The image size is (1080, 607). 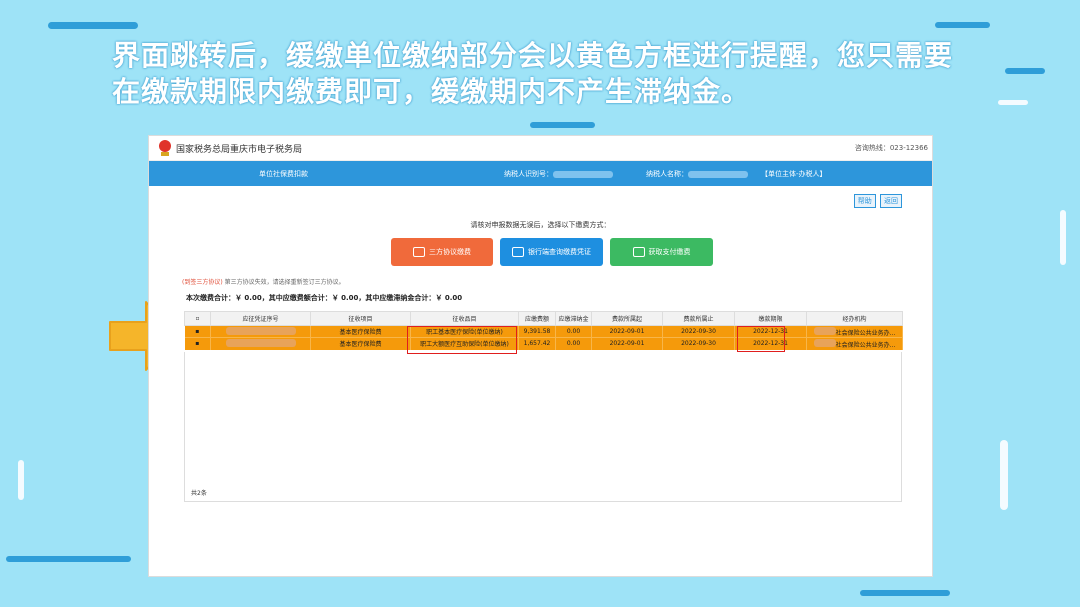 I want to click on button-label: 获取支付缴费, so click(x=669, y=252).